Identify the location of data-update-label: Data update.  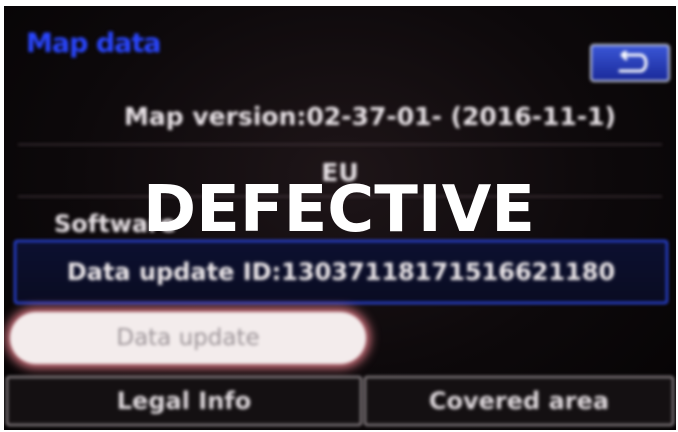
(188, 338).